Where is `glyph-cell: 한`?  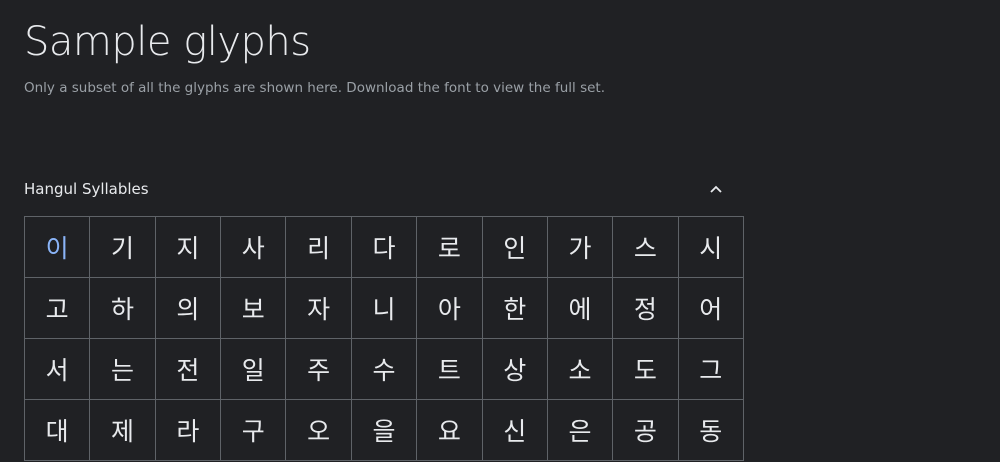
glyph-cell: 한 is located at coordinates (515, 308).